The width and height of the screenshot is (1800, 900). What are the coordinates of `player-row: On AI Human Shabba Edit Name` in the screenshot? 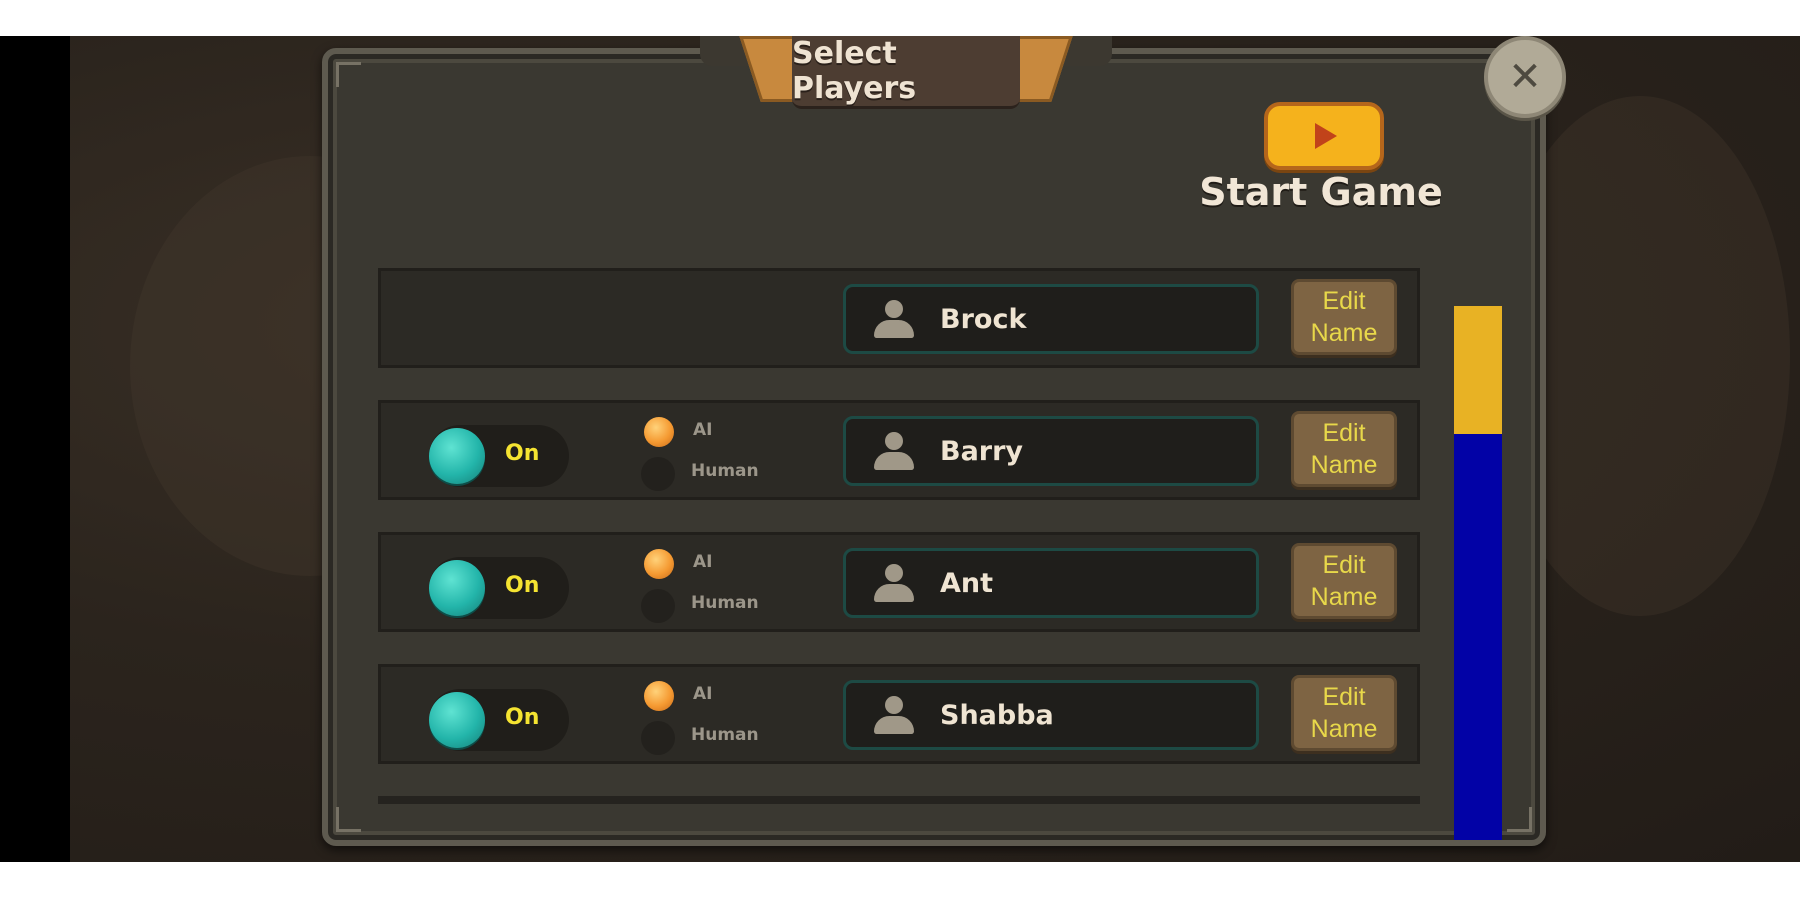 It's located at (899, 714).